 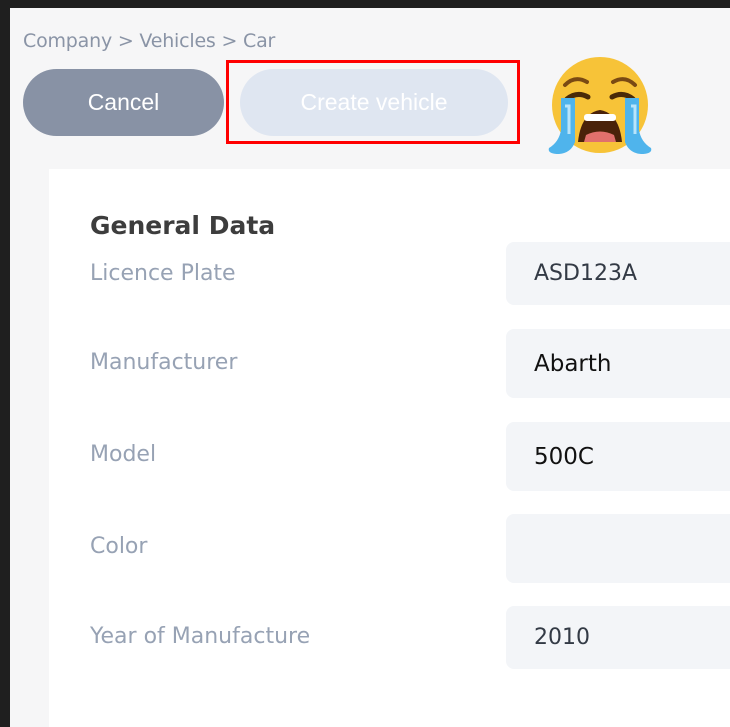 What do you see at coordinates (600, 105) in the screenshot?
I see `loudly-crying-face-icon` at bounding box center [600, 105].